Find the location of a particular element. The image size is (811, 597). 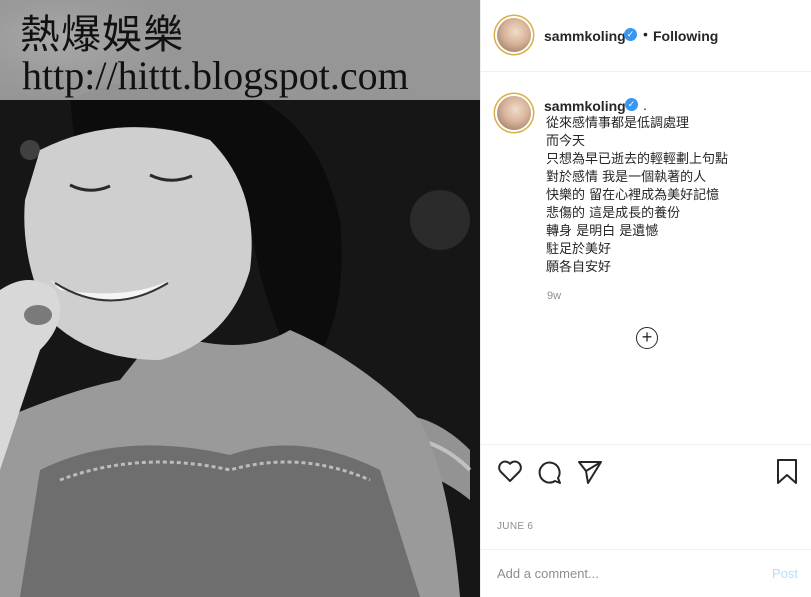

caption-avatar is located at coordinates (514, 113).